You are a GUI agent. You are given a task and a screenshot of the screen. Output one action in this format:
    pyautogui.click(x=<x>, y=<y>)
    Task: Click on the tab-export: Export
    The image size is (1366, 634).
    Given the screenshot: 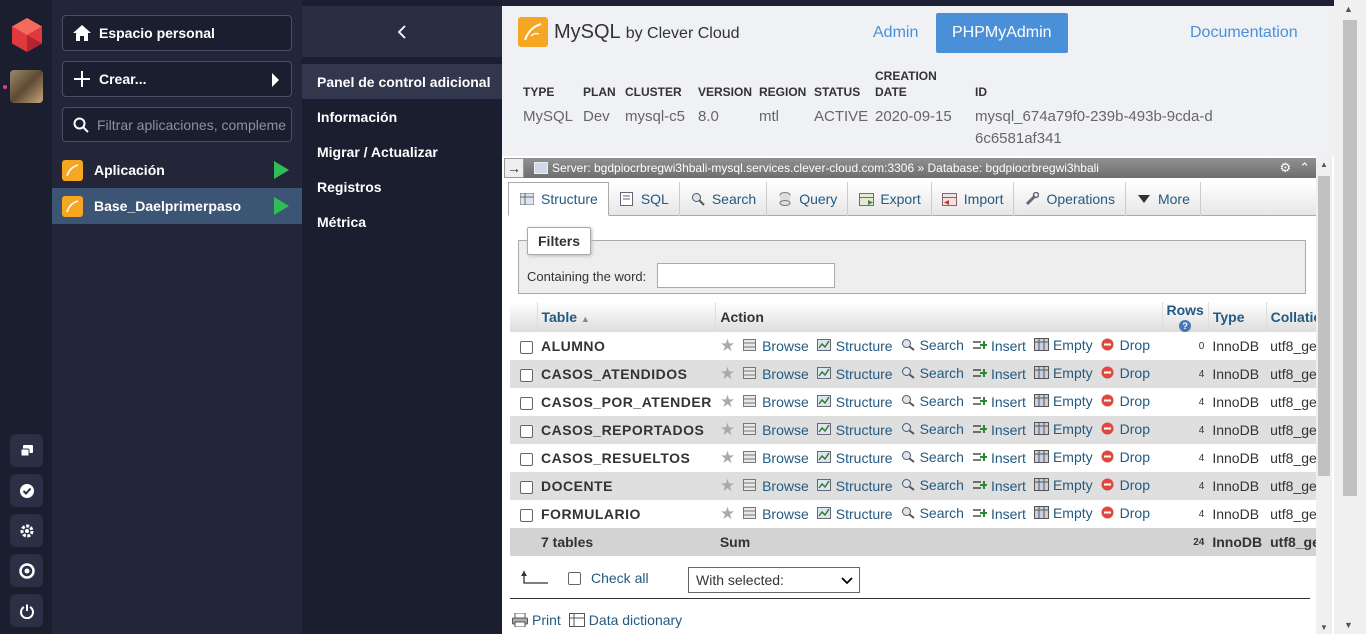 What is the action you would take?
    pyautogui.click(x=890, y=199)
    